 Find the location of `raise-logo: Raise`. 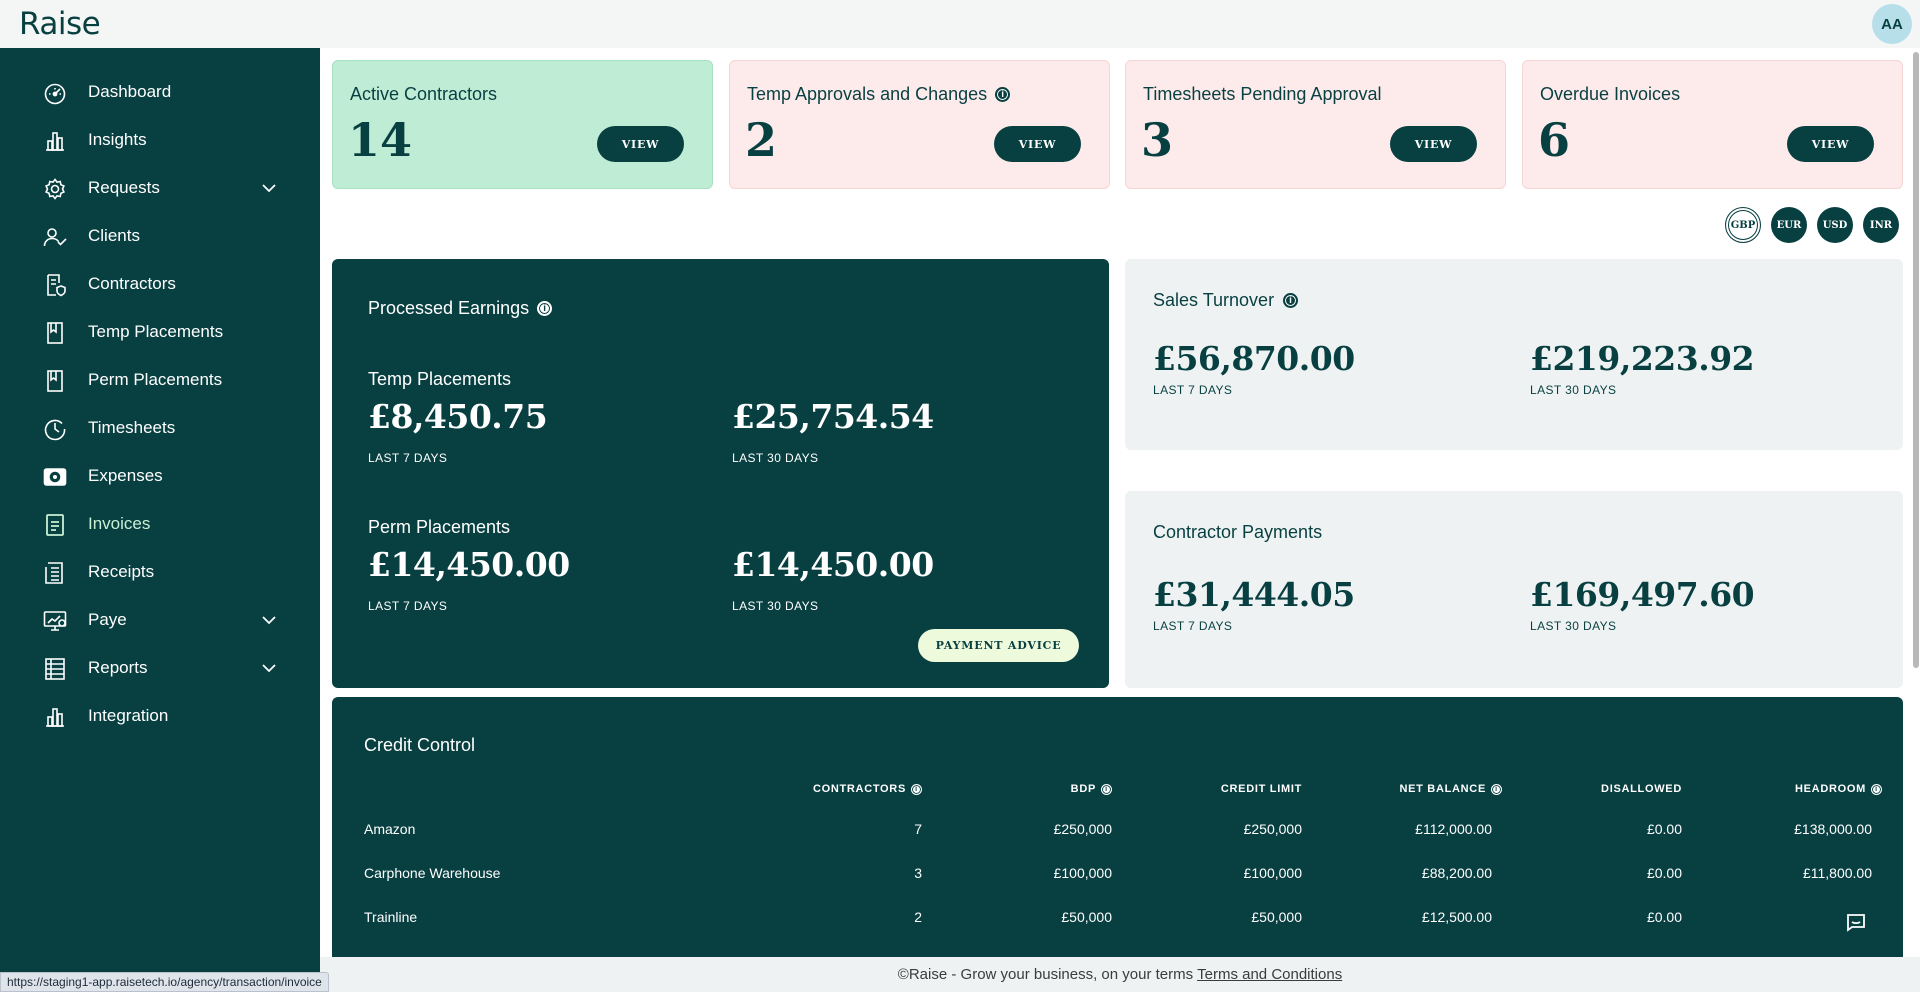

raise-logo: Raise is located at coordinates (60, 24).